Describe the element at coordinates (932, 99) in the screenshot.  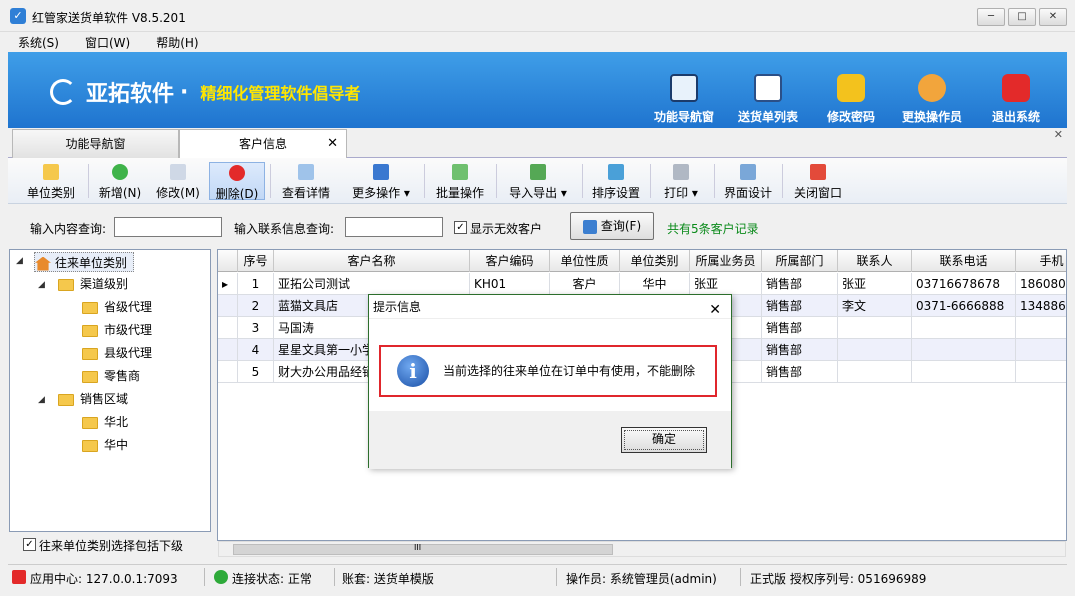
I see `nav-change-operator: 更换操作员` at that location.